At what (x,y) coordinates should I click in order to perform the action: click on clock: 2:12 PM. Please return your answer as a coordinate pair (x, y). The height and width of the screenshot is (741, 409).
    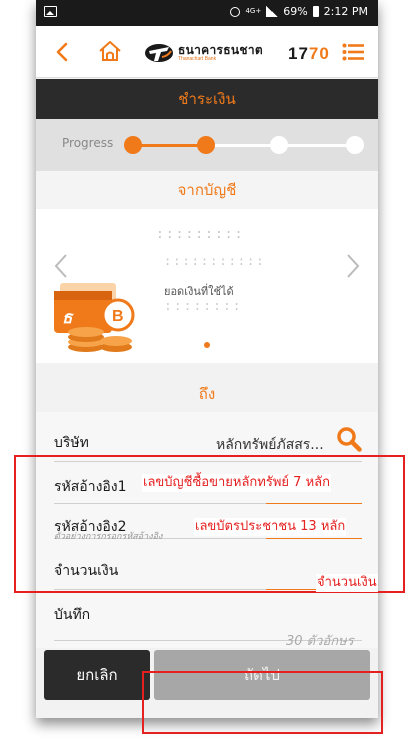
    Looking at the image, I should click on (345, 11).